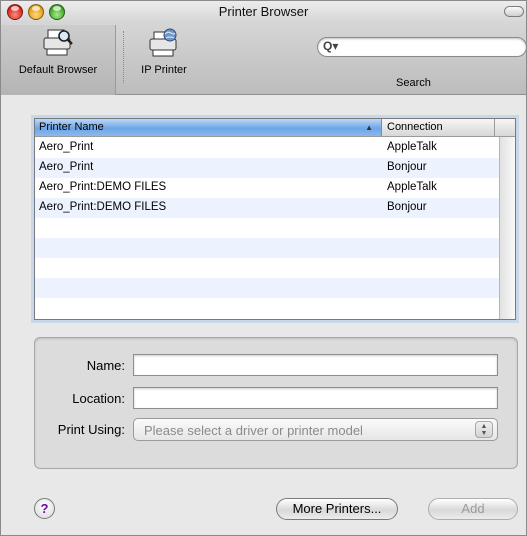  What do you see at coordinates (164, 70) in the screenshot?
I see `ip-printer-label: IP Printer` at bounding box center [164, 70].